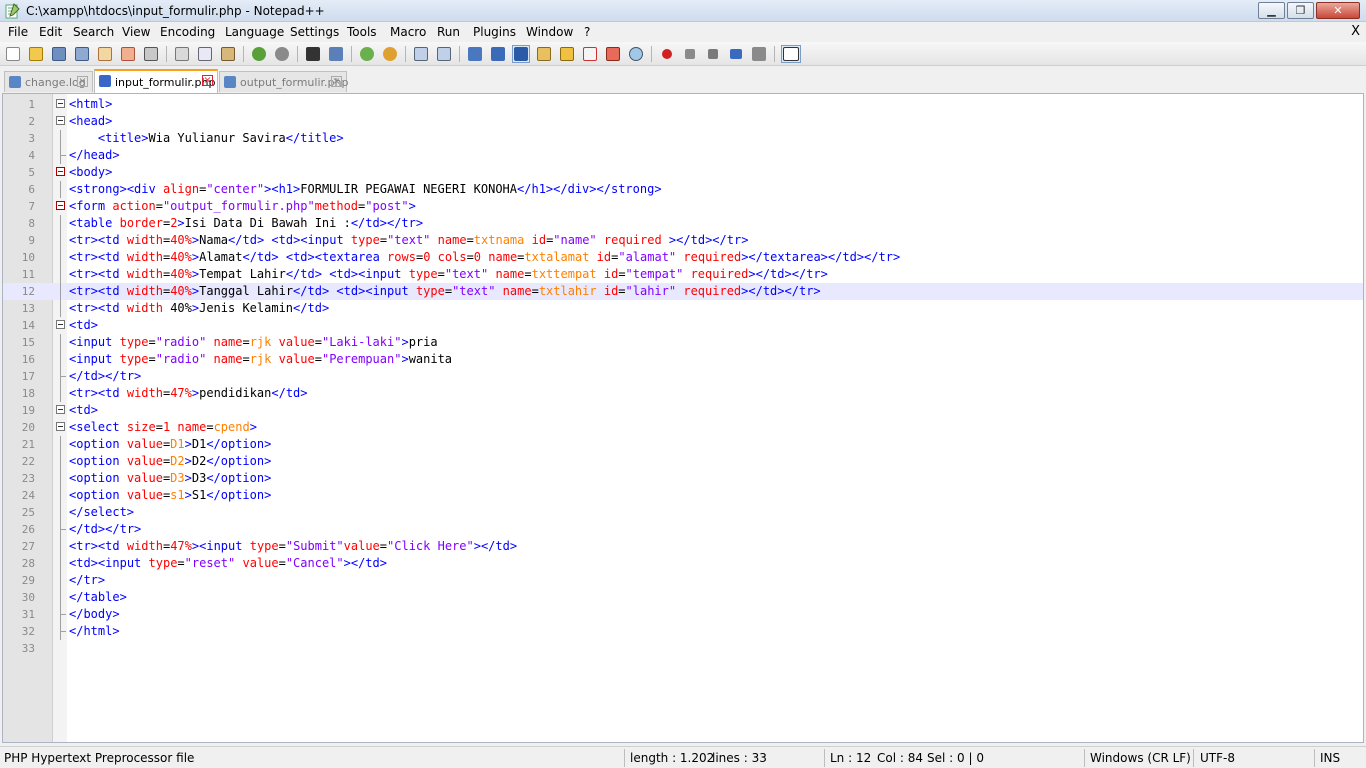  What do you see at coordinates (683, 631) in the screenshot?
I see `code-line: 32 </html>` at bounding box center [683, 631].